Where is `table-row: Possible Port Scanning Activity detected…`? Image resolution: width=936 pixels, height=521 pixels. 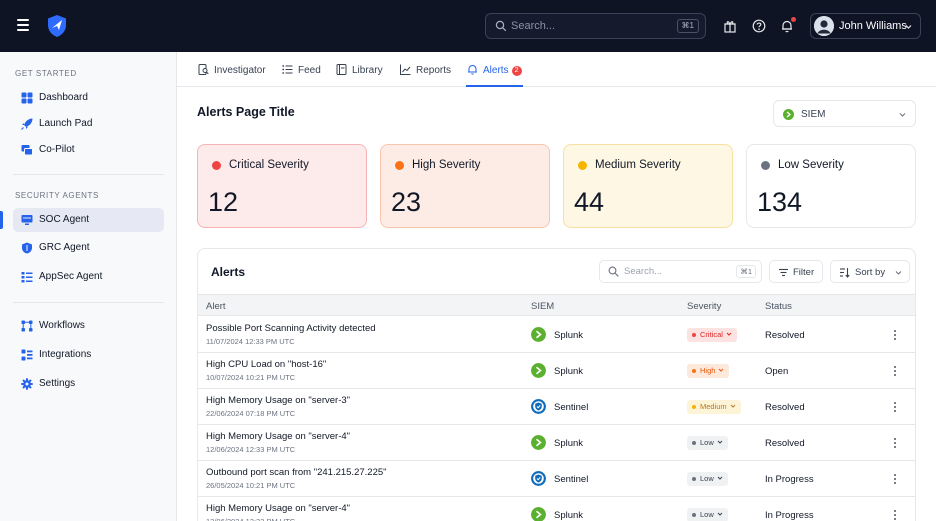
table-row: Possible Port Scanning Activity detected… is located at coordinates (556, 335).